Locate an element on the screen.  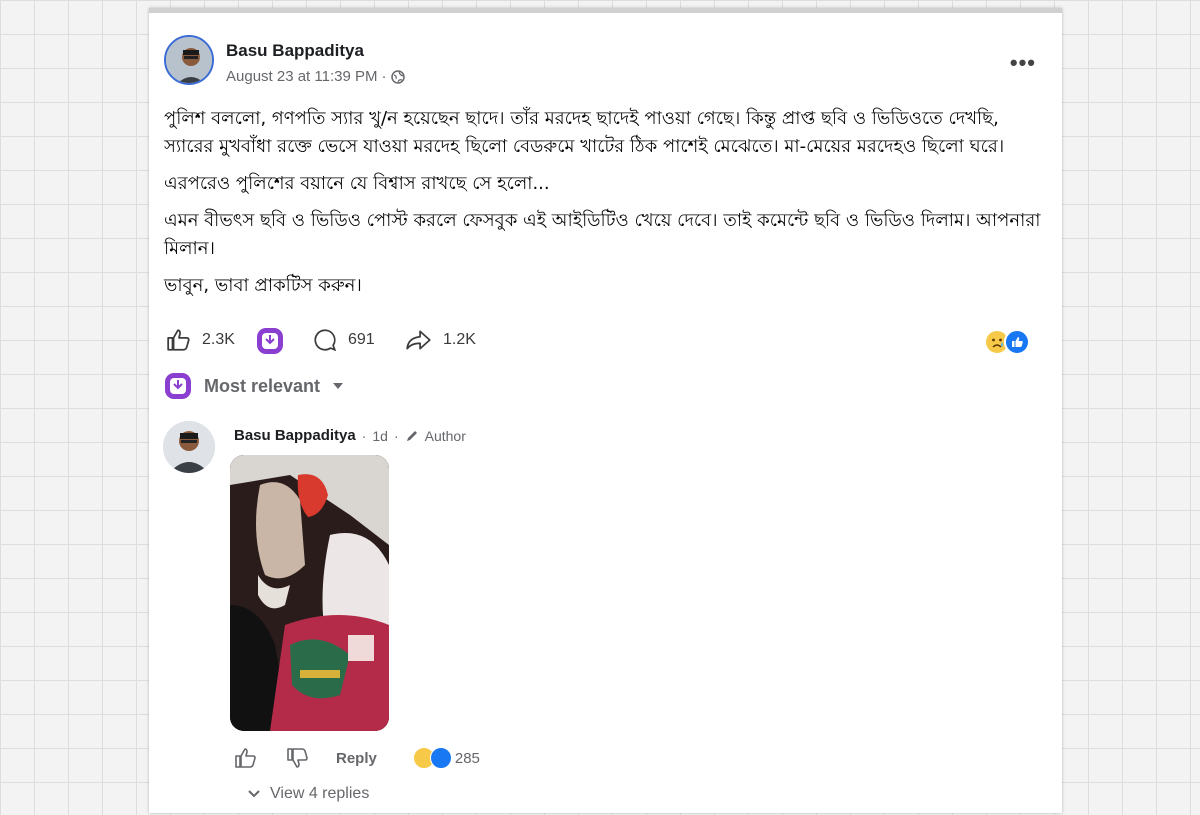
comment-time: 1d is located at coordinates (380, 436).